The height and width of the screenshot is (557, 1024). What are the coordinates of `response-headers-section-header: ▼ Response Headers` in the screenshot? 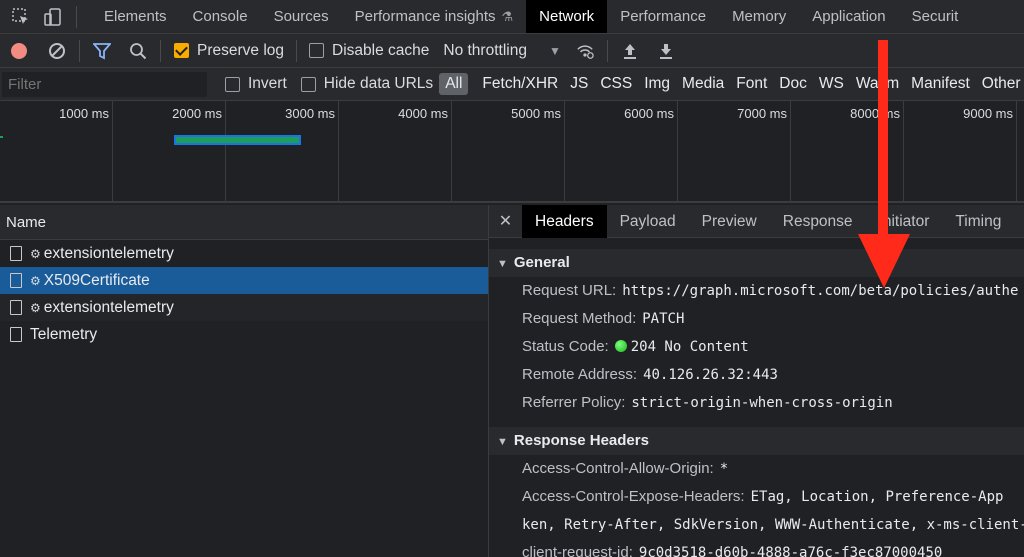 It's located at (756, 441).